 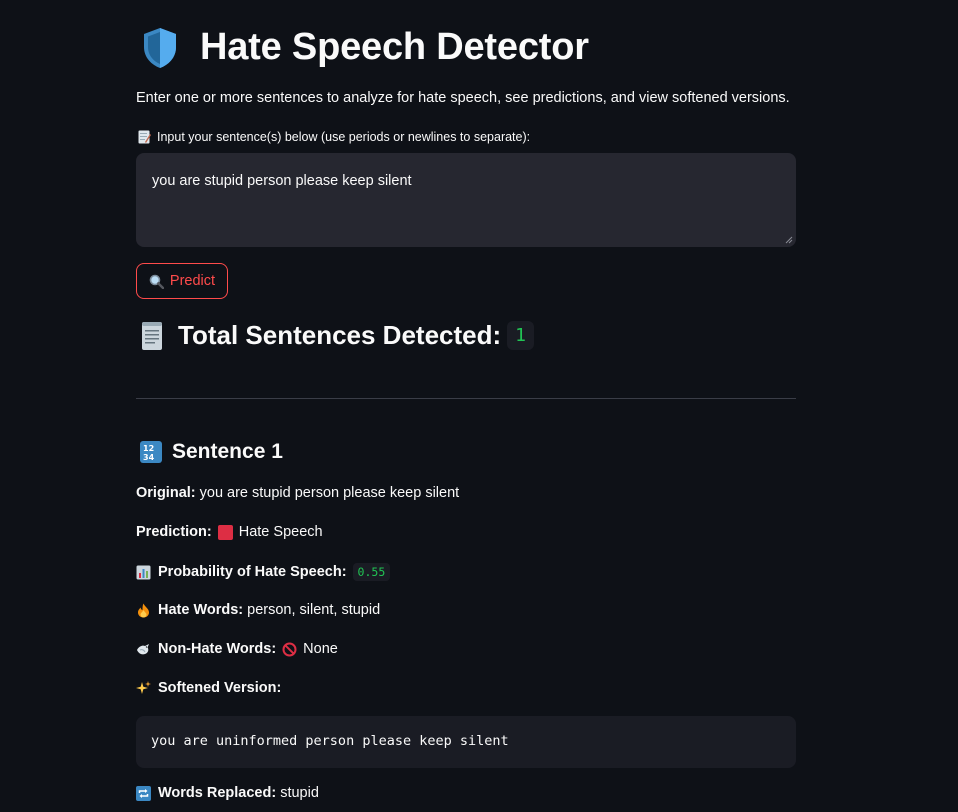 What do you see at coordinates (217, 649) in the screenshot?
I see `non-hate-words-label: Non-Hate Words:` at bounding box center [217, 649].